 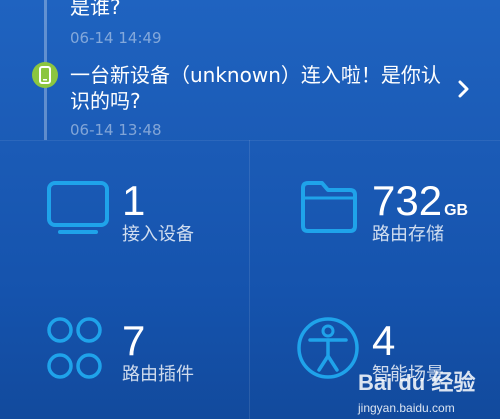 I want to click on stat-storage-unit: GB, so click(x=456, y=210).